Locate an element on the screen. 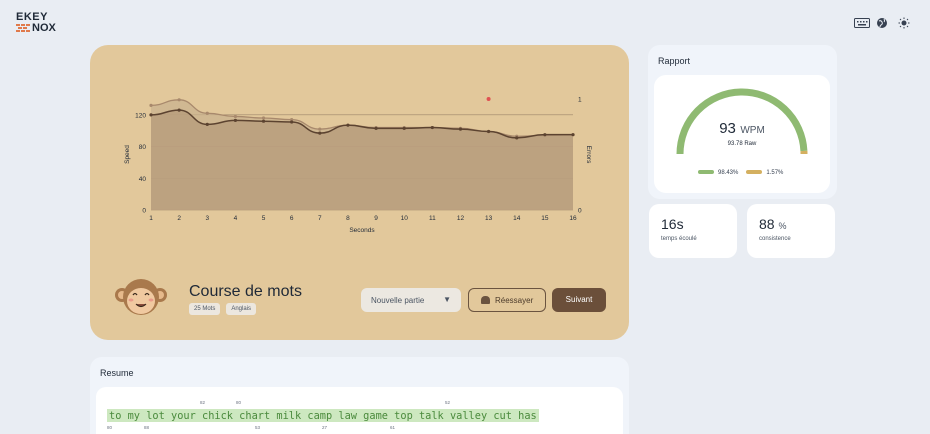  x-tick-label: 3 is located at coordinates (207, 218).